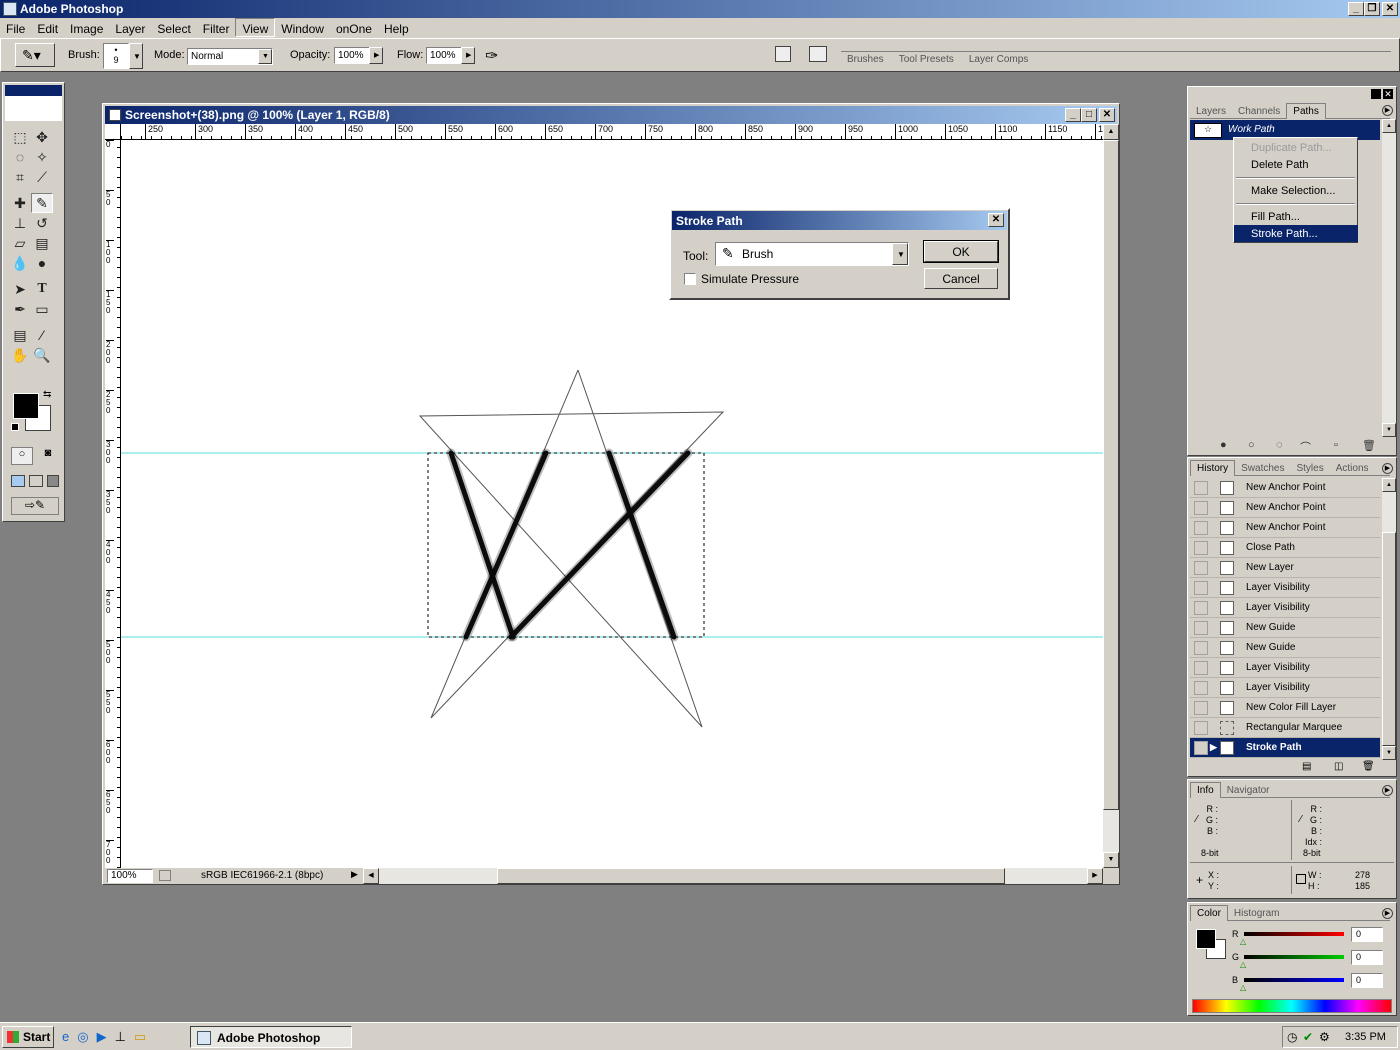 The height and width of the screenshot is (1050, 1400). Describe the element at coordinates (1367, 980) in the screenshot. I see `b-value-input: 0` at that location.